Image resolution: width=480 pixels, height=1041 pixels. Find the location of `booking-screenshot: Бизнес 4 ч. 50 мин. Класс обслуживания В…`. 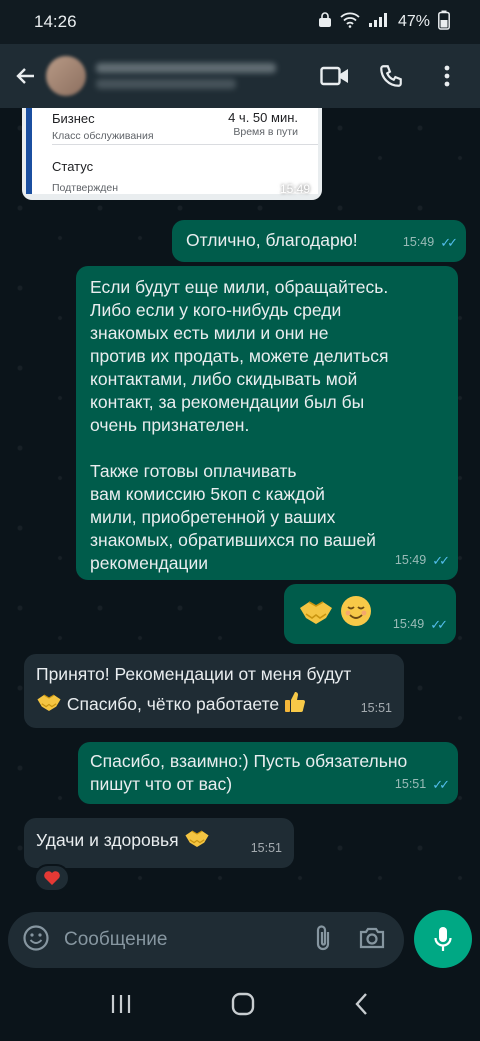

booking-screenshot: Бизнес 4 ч. 50 мин. Класс обслуживания В… is located at coordinates (172, 151).